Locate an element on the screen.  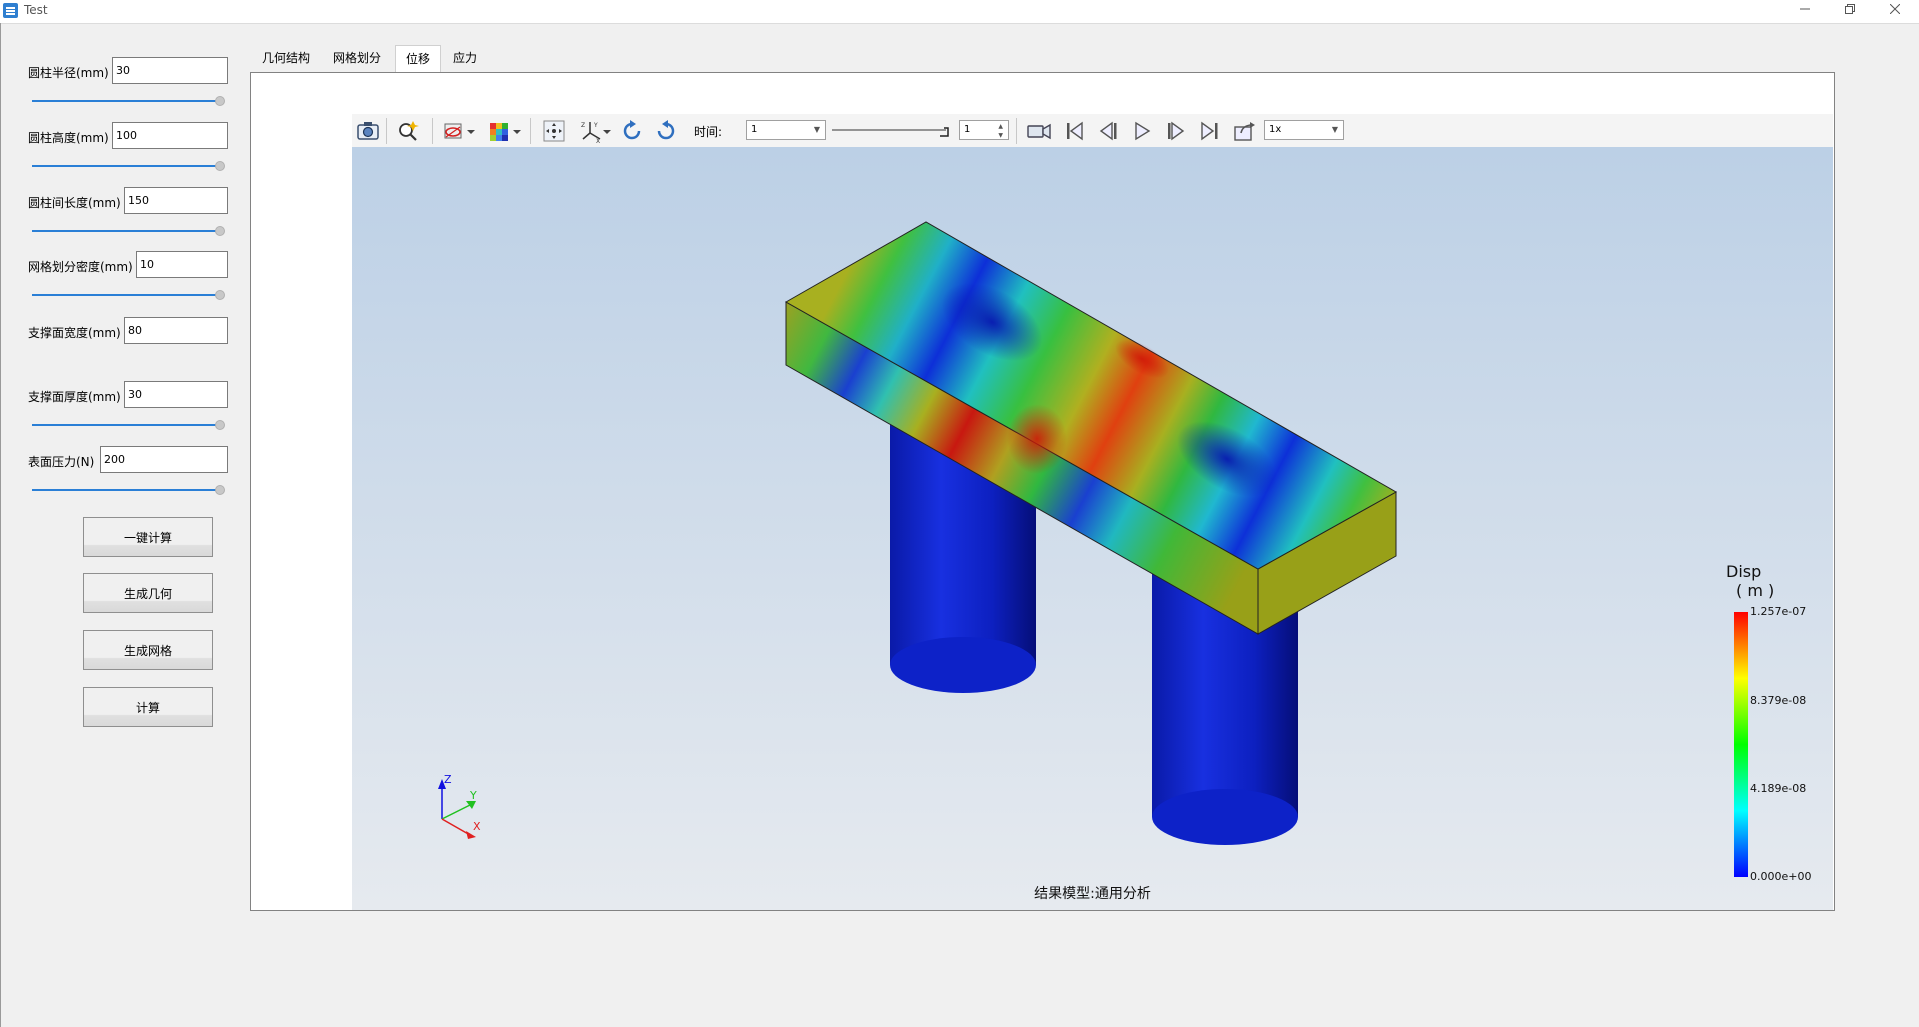
tab-stress: 应力 is located at coordinates (465, 58).